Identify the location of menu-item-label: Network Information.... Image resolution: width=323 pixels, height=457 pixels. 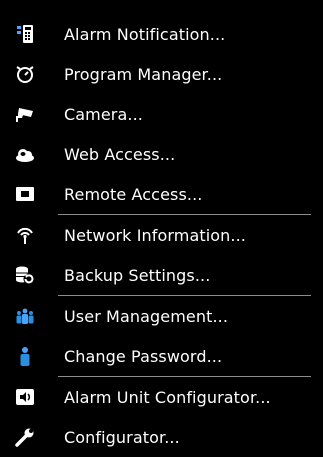
(155, 235).